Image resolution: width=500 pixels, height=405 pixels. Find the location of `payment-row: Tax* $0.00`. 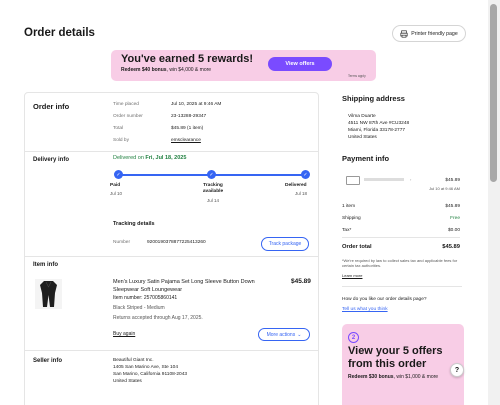

payment-row: Tax* $0.00 is located at coordinates (401, 230).